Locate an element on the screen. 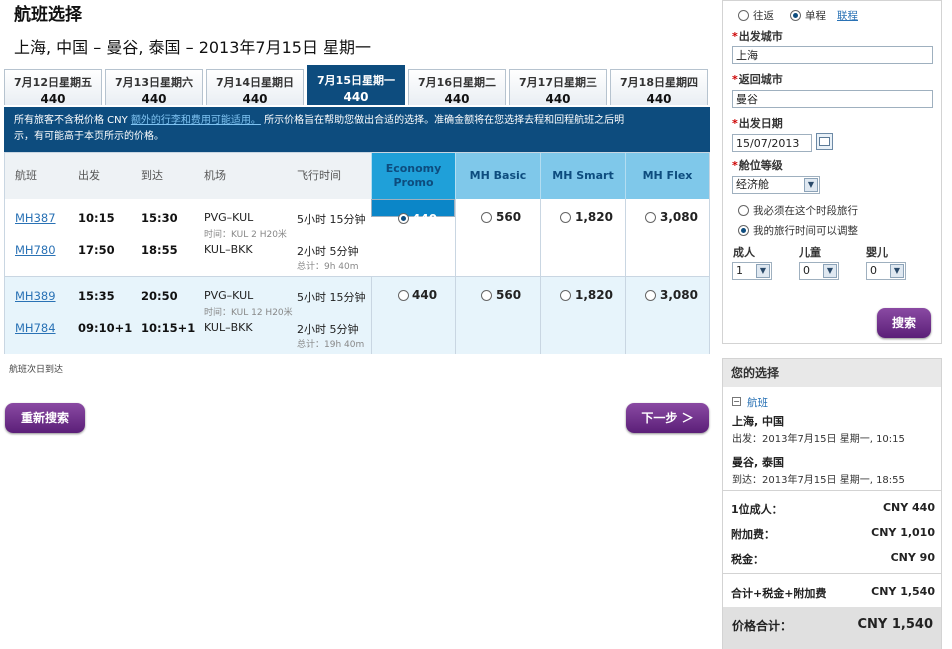 Image resolution: width=952 pixels, height=649 pixels. child-label: 儿童 is located at coordinates (810, 252).